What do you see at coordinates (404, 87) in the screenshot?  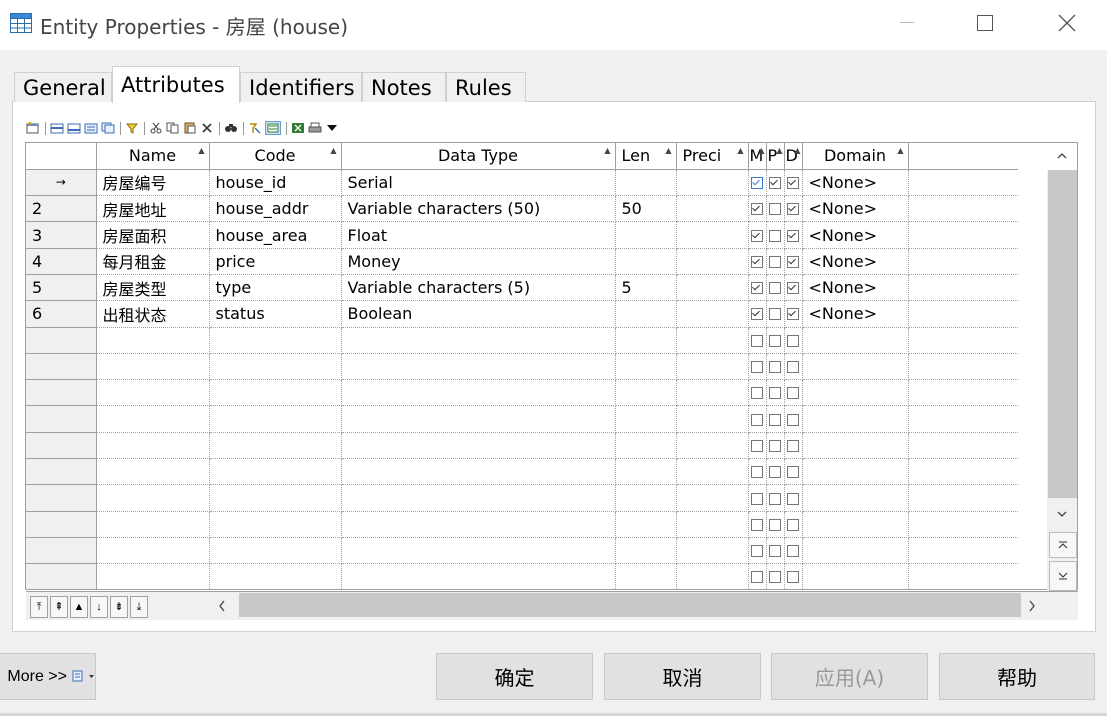 I see `tab-notes: Notes` at bounding box center [404, 87].